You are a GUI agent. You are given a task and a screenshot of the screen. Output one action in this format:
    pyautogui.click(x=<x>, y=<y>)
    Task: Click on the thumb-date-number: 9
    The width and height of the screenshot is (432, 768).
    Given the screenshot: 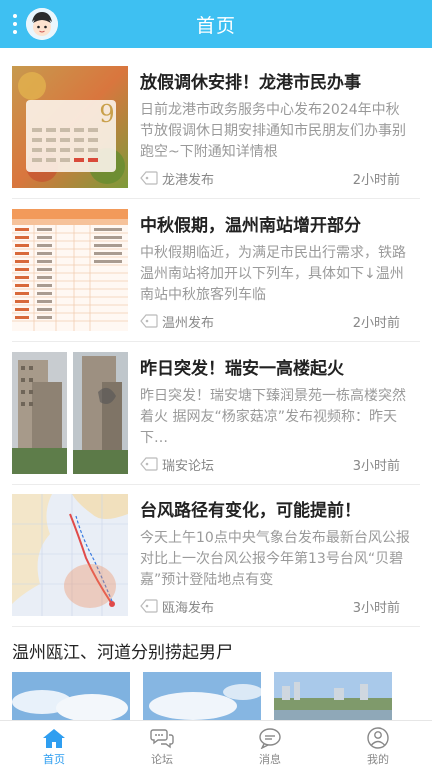 What is the action you would take?
    pyautogui.click(x=106, y=114)
    